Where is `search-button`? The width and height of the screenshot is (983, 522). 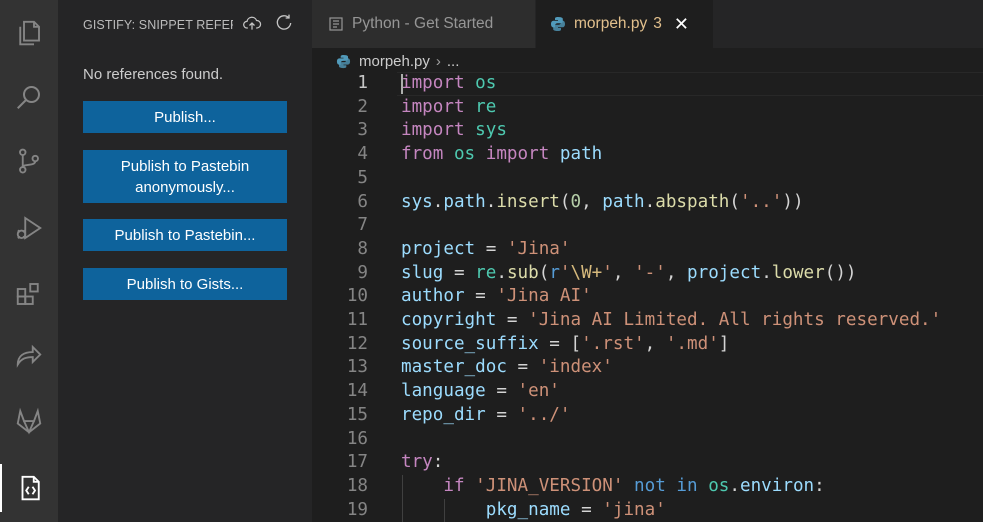 search-button is located at coordinates (29, 97).